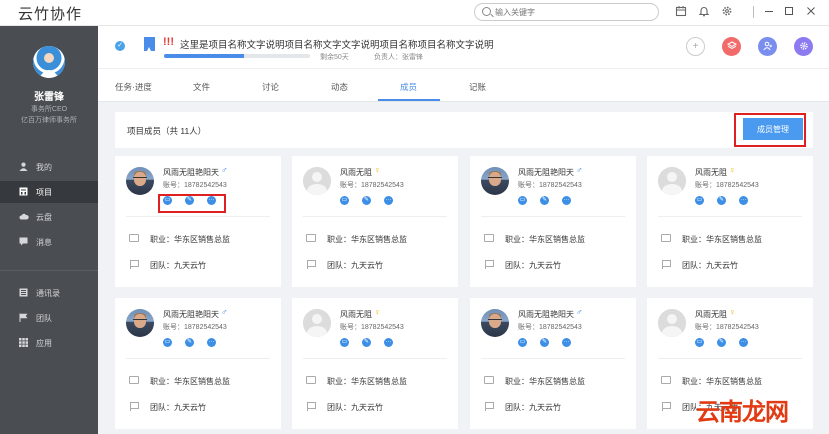  What do you see at coordinates (270, 87) in the screenshot?
I see `tab-discussion: 讨论` at bounding box center [270, 87].